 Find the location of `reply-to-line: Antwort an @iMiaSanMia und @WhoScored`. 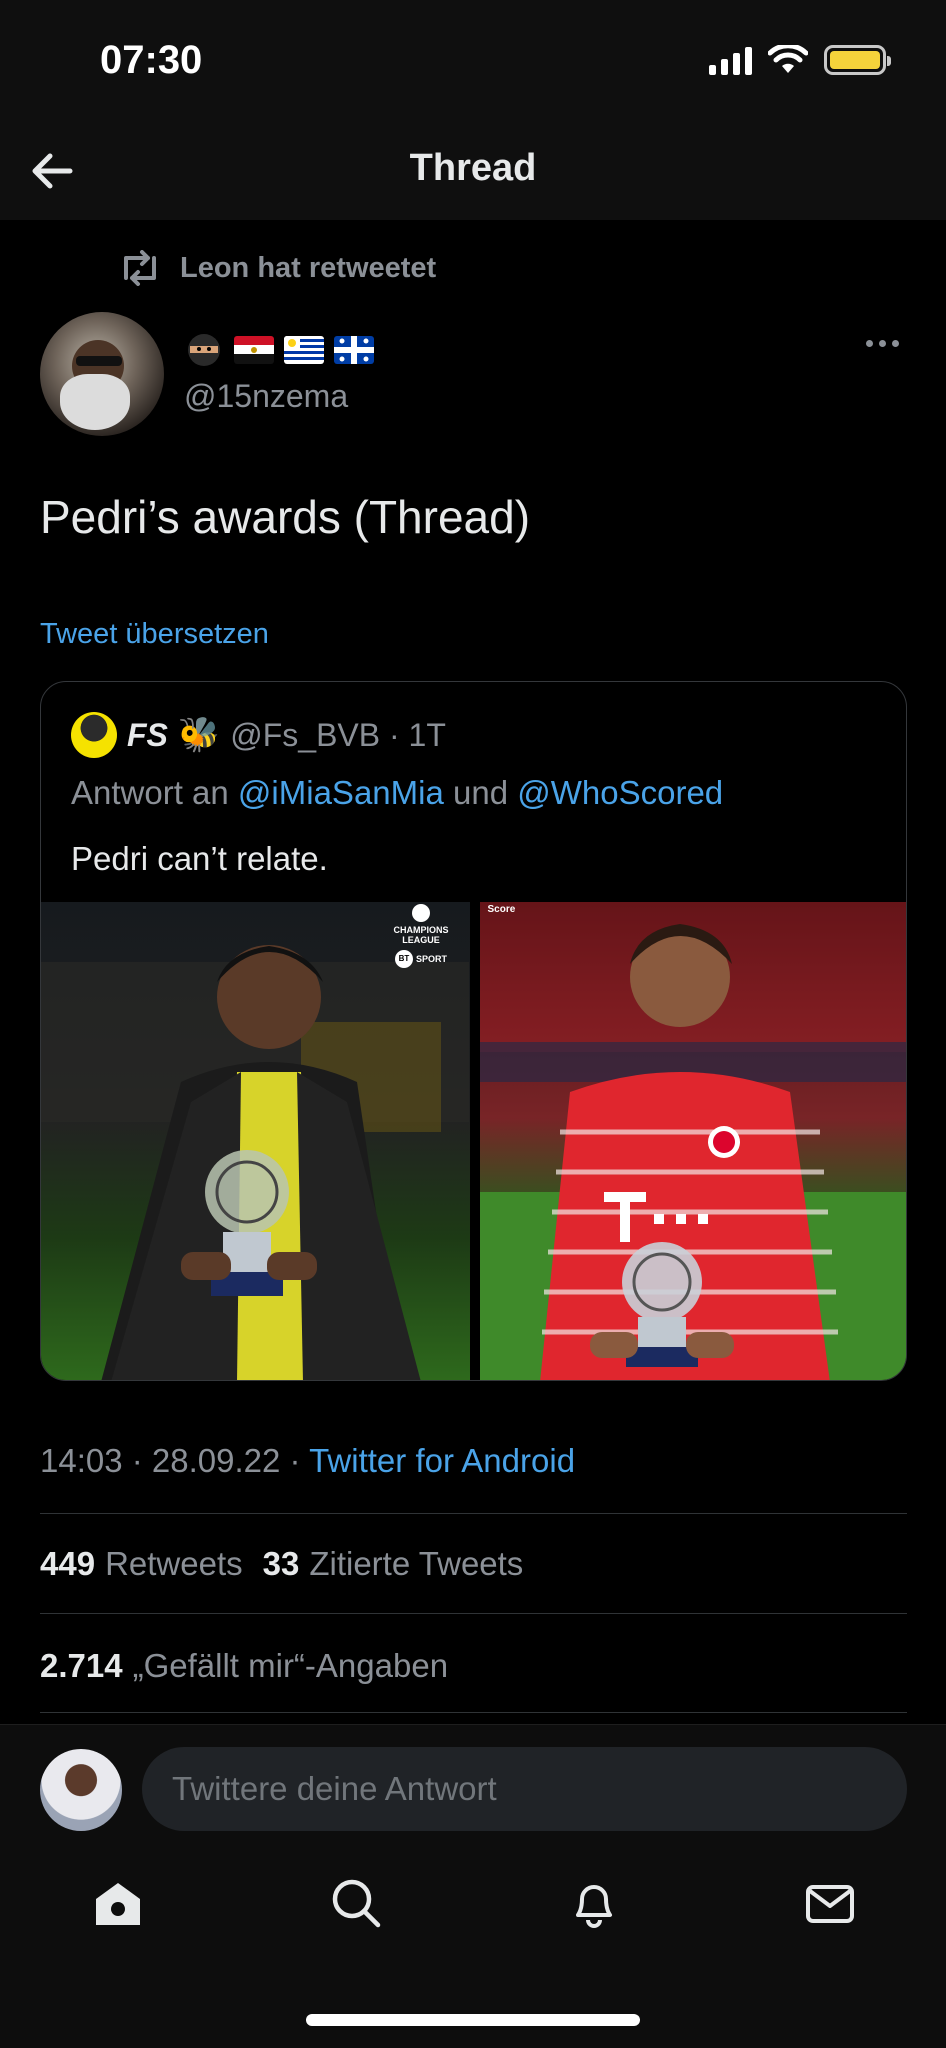

reply-to-line: Antwort an @iMiaSanMia und @WhoScored is located at coordinates (397, 792).